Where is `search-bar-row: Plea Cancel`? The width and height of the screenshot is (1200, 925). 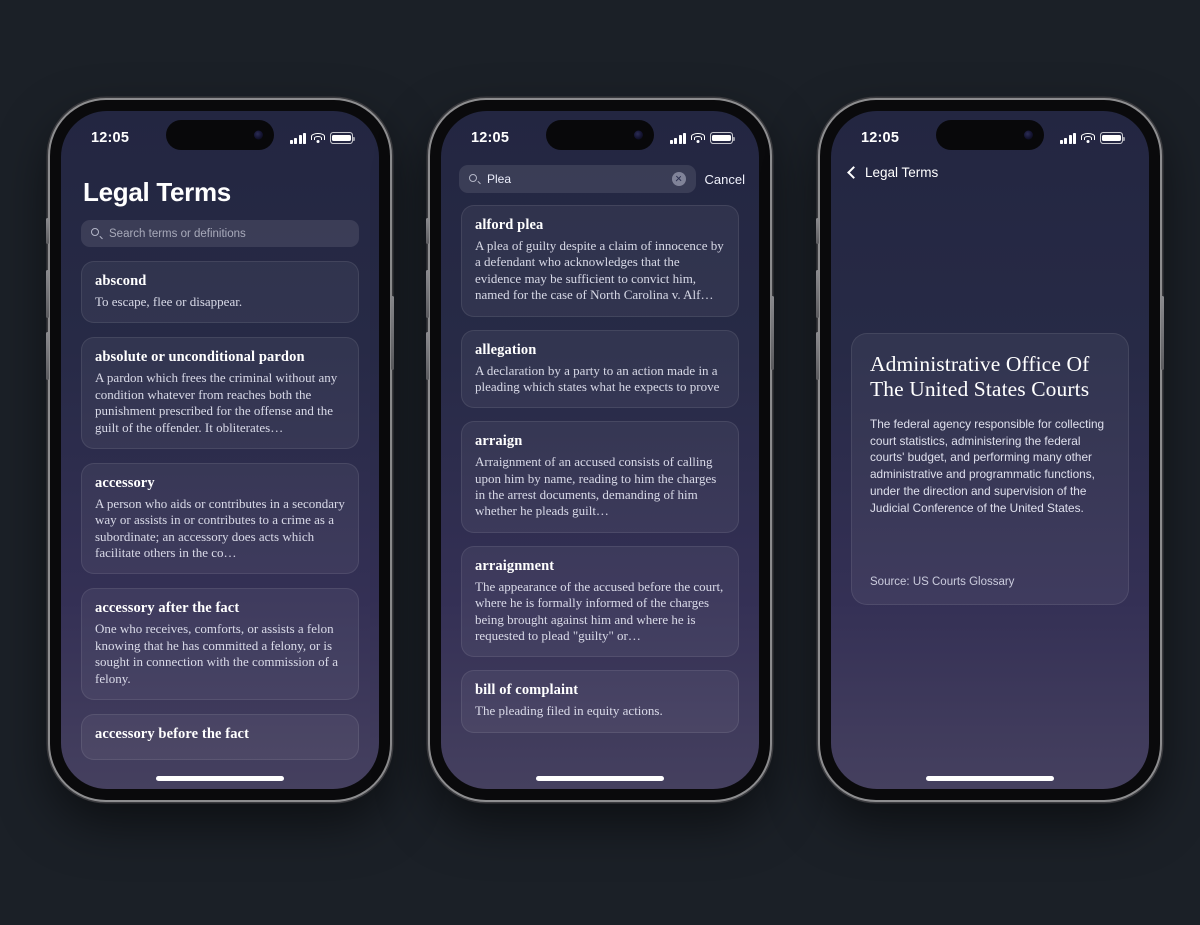 search-bar-row: Plea Cancel is located at coordinates (600, 175).